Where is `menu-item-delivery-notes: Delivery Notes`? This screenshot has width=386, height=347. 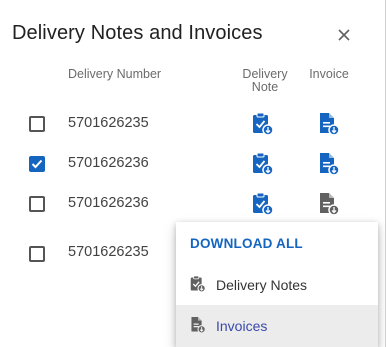
menu-item-delivery-notes: Delivery Notes is located at coordinates (277, 285).